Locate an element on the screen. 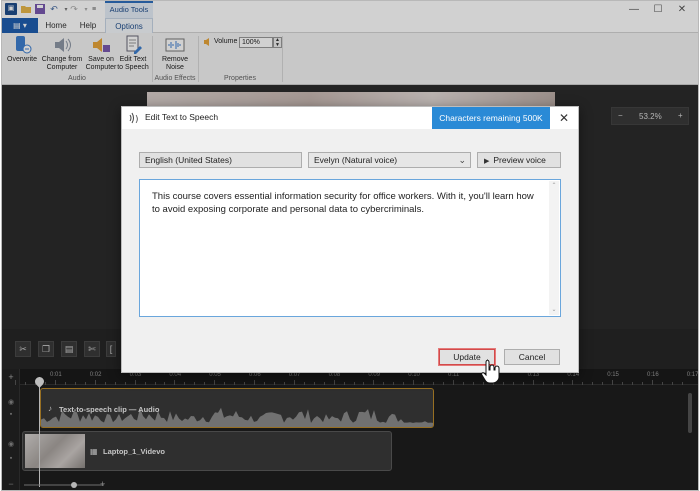 Image resolution: width=700 pixels, height=491 pixels. qat-customize-icon: ≡ is located at coordinates (94, 9).